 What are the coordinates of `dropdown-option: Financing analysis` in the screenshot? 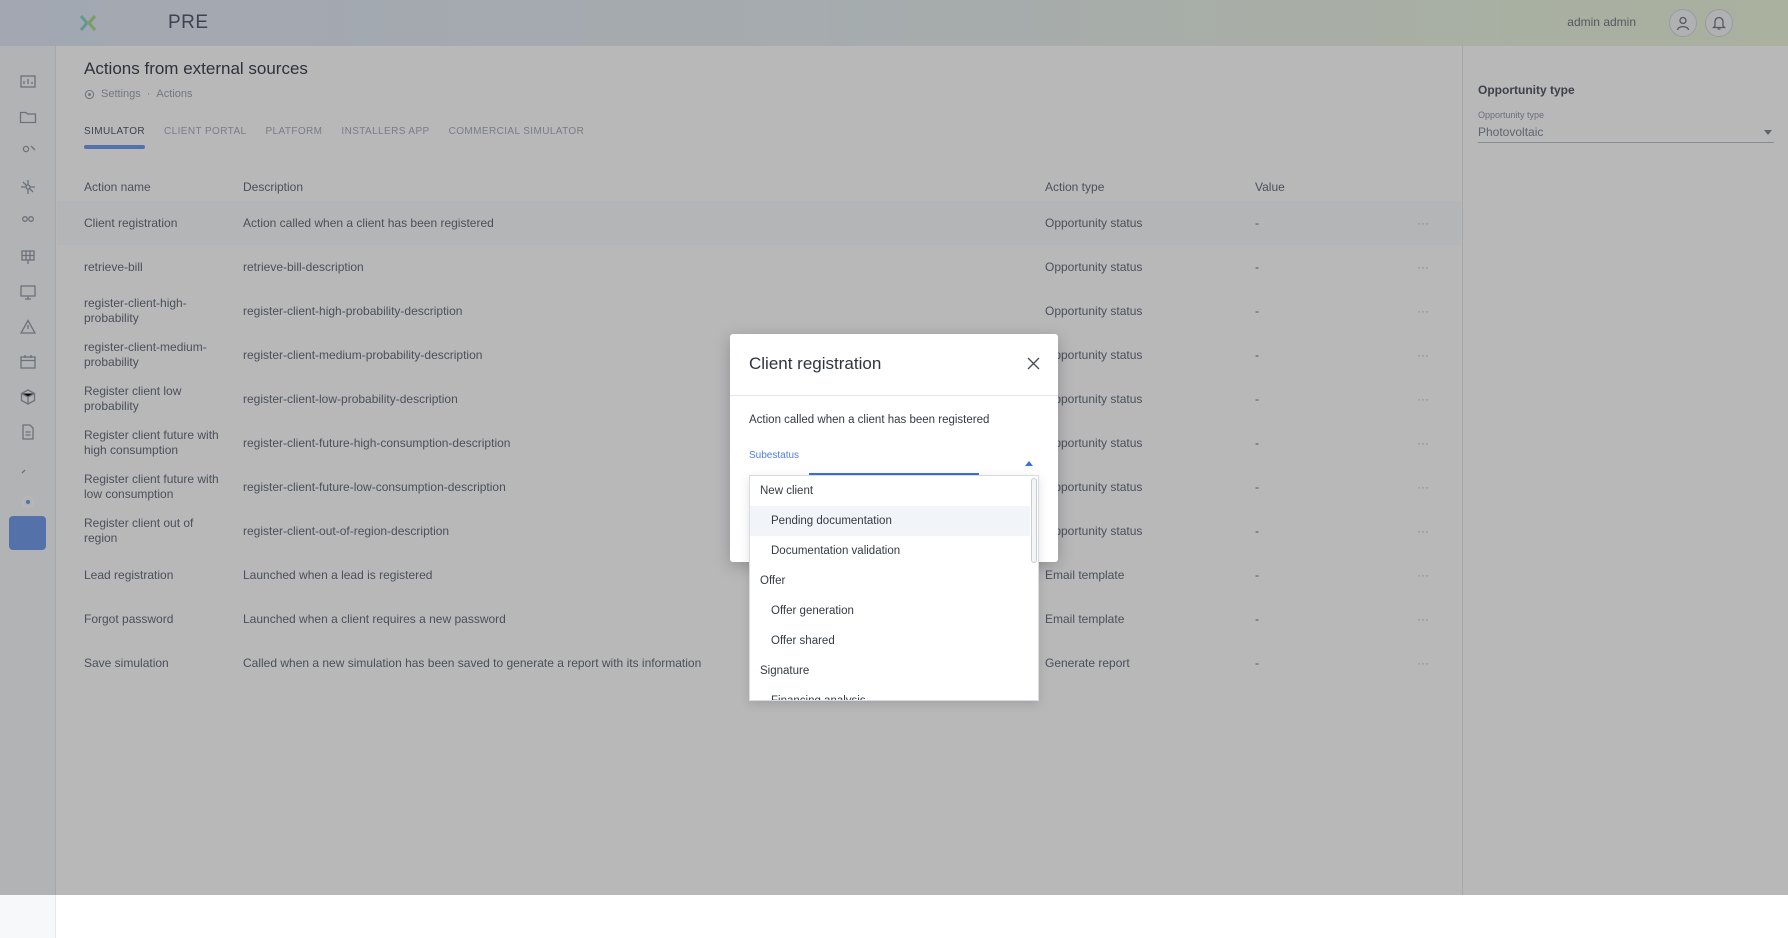 It's located at (890, 693).